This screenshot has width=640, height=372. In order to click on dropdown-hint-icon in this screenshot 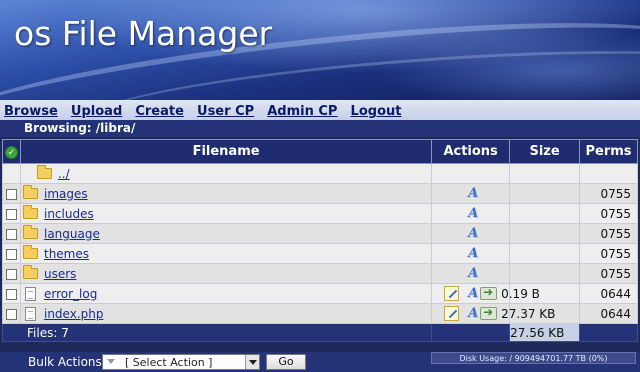, I will do `click(111, 361)`.